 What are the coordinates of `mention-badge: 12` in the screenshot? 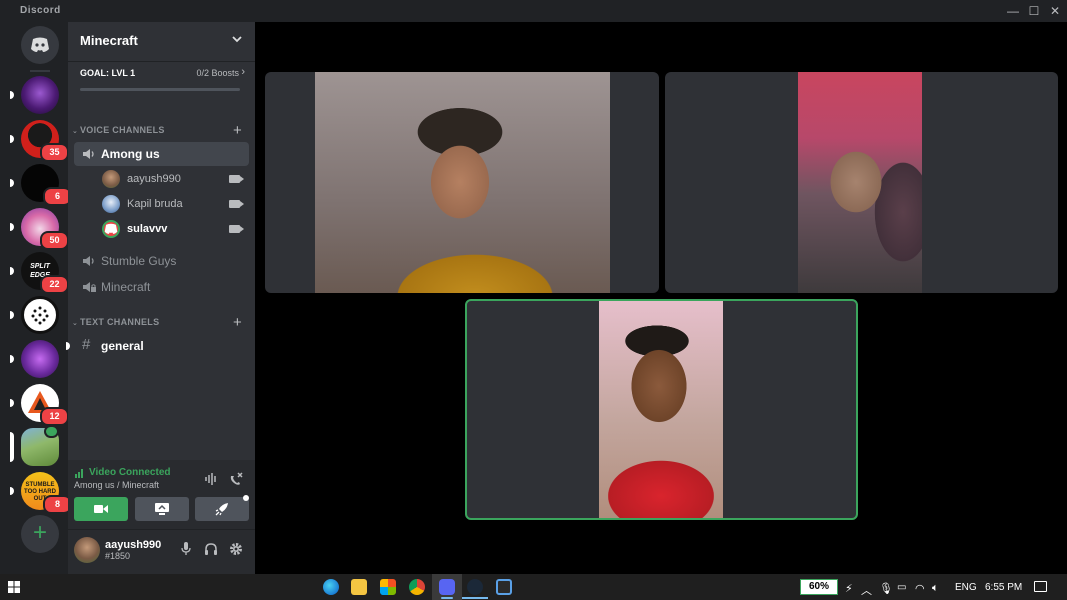 It's located at (54, 416).